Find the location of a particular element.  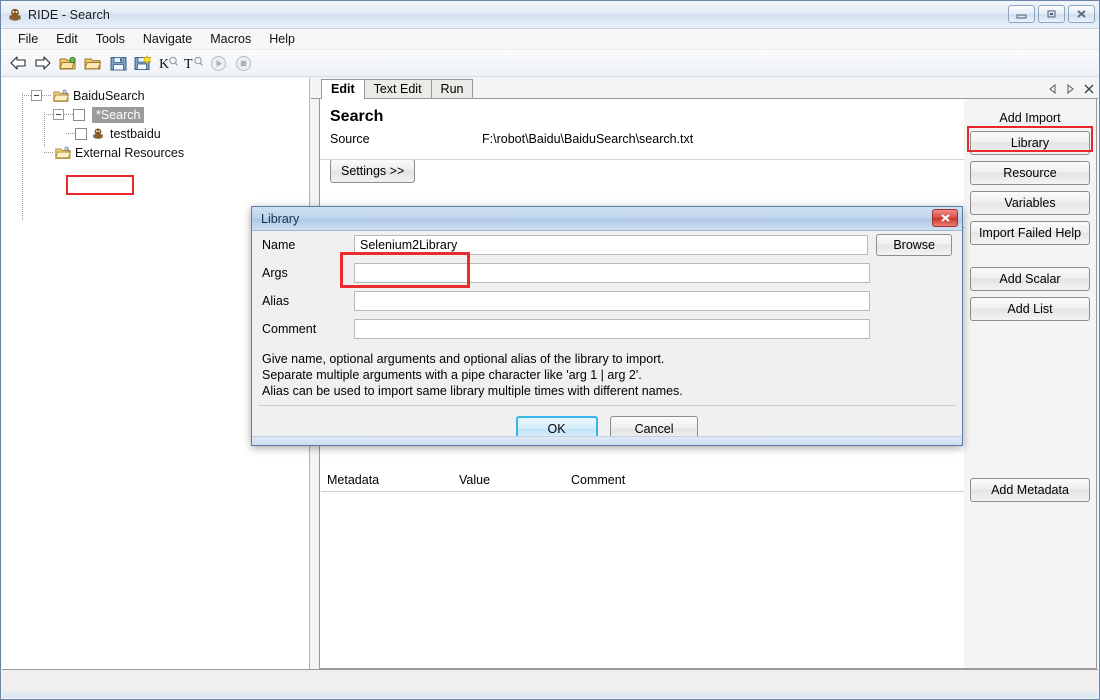

add-variables-button: Variables is located at coordinates (1030, 203).